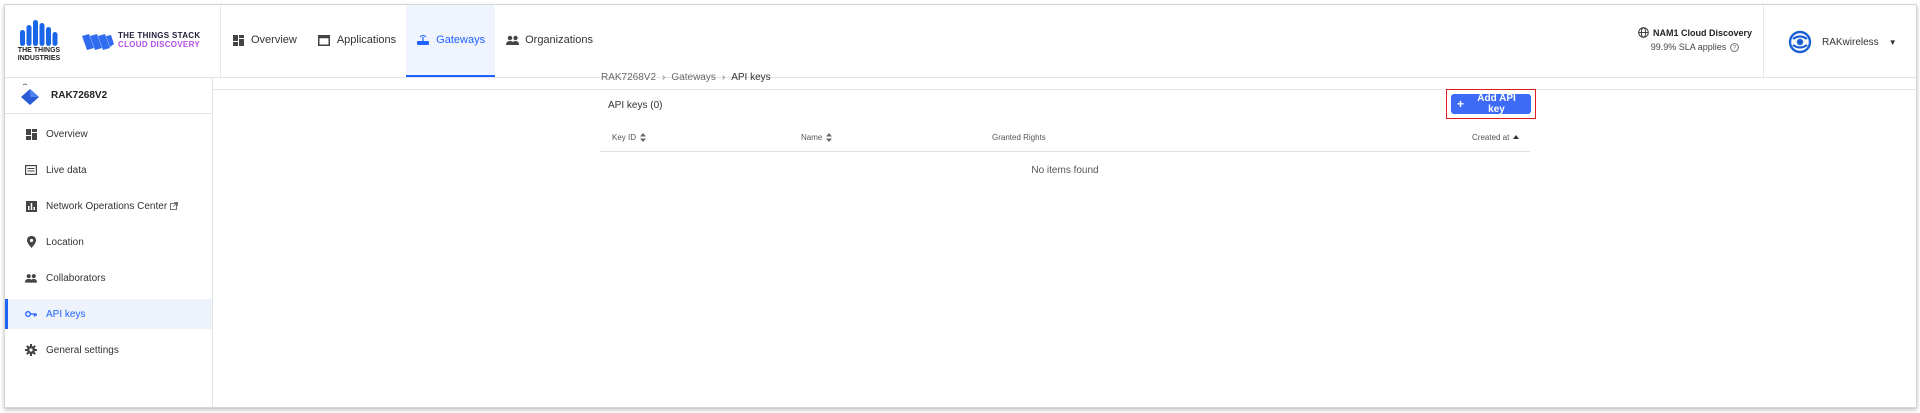 The width and height of the screenshot is (1920, 413). Describe the element at coordinates (98, 42) in the screenshot. I see `tts-logo-icon` at that location.